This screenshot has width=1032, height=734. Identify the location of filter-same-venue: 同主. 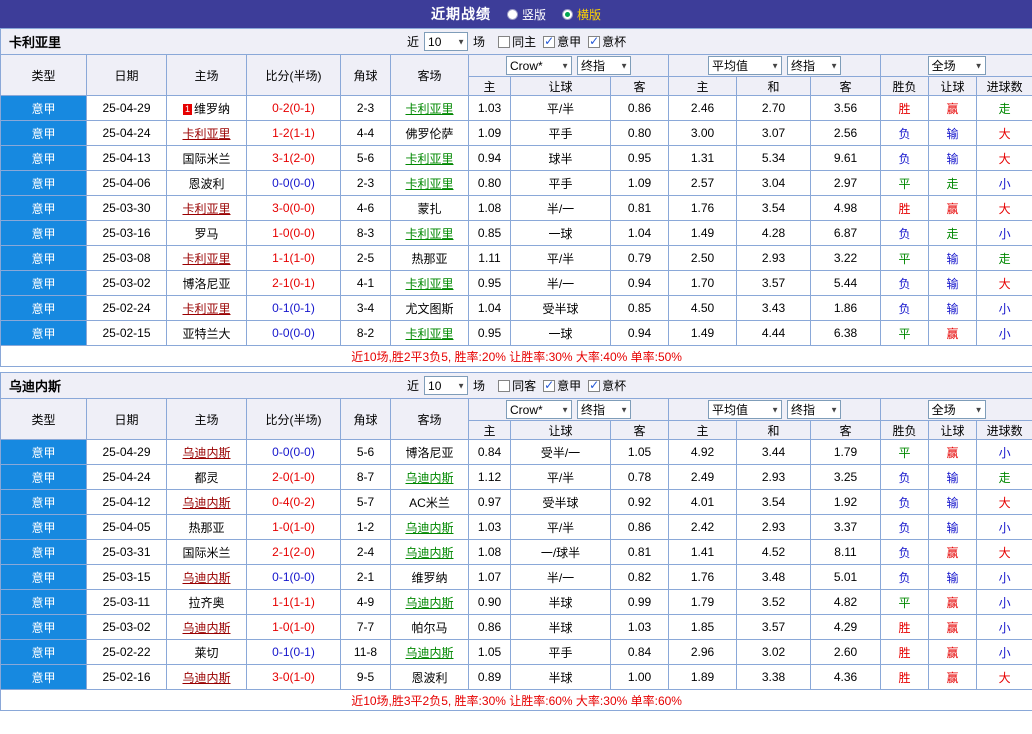
(517, 41).